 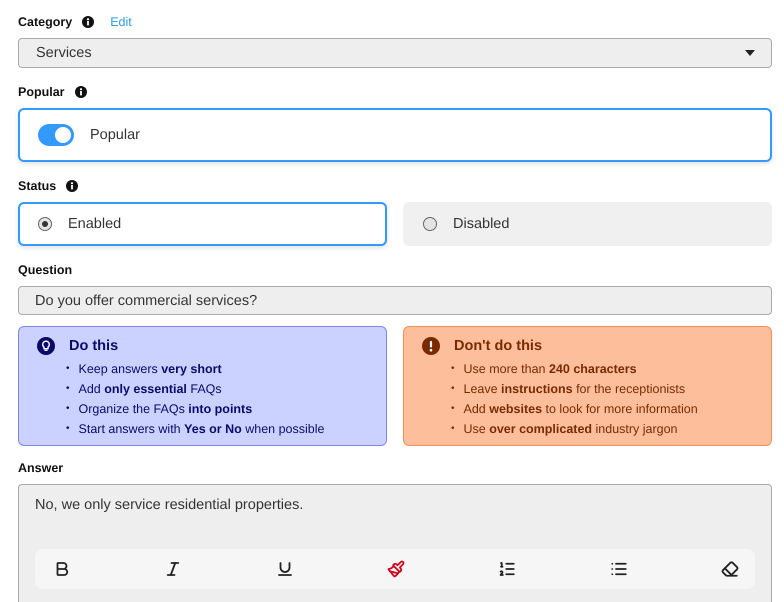 What do you see at coordinates (431, 346) in the screenshot?
I see `exclamation-icon` at bounding box center [431, 346].